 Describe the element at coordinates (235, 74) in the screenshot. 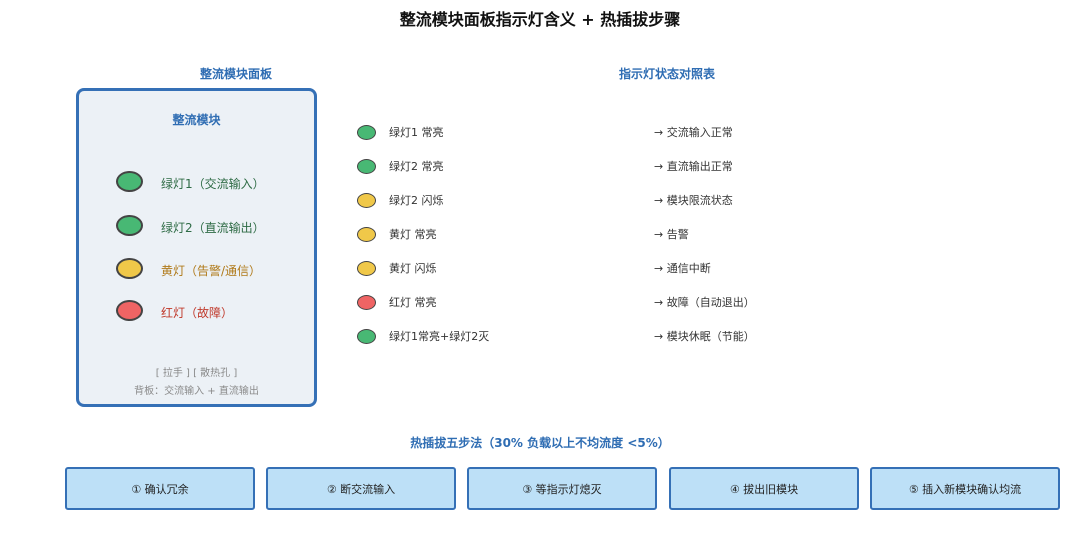

I see `panel-heading: 整流模块面板` at that location.